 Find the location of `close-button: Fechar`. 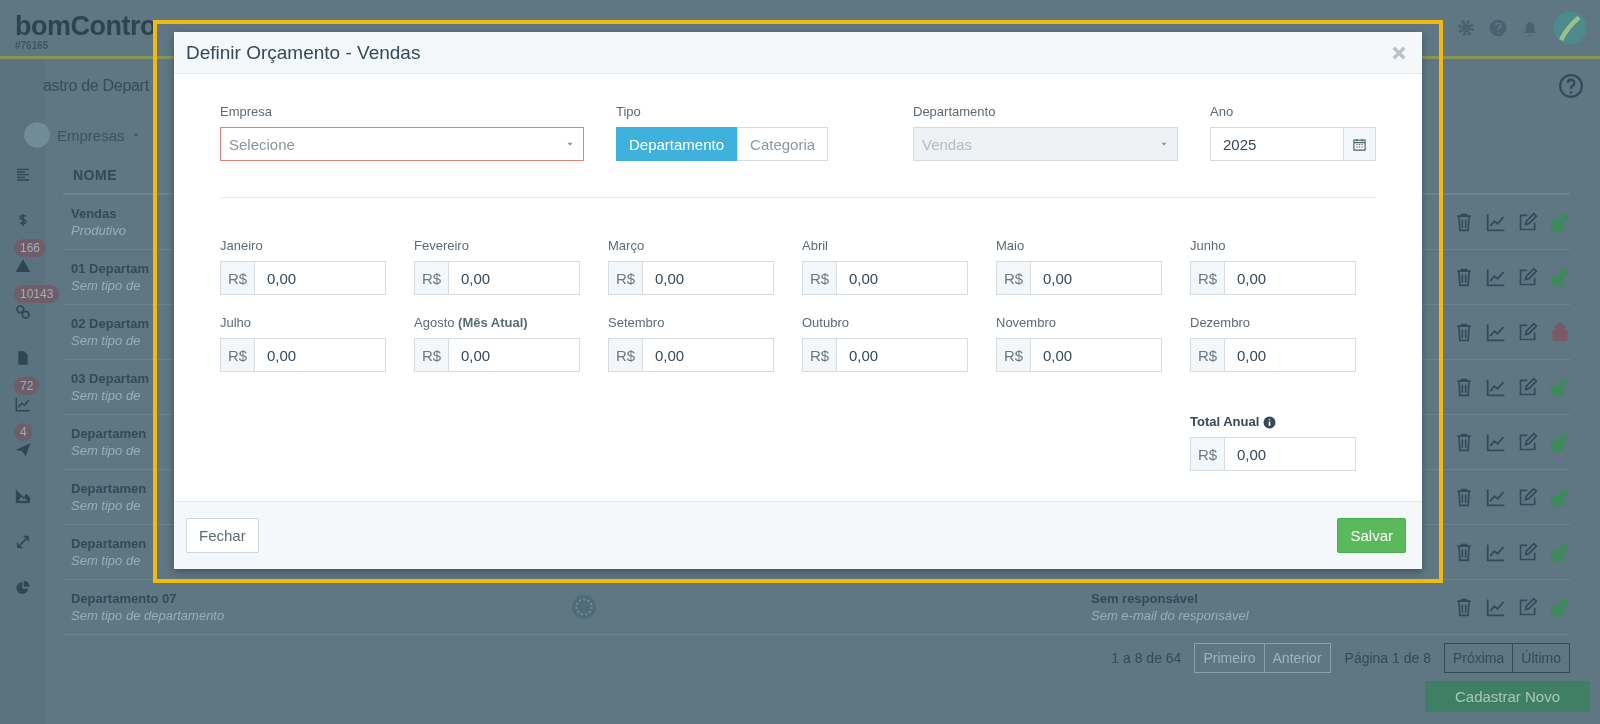

close-button: Fechar is located at coordinates (222, 535).